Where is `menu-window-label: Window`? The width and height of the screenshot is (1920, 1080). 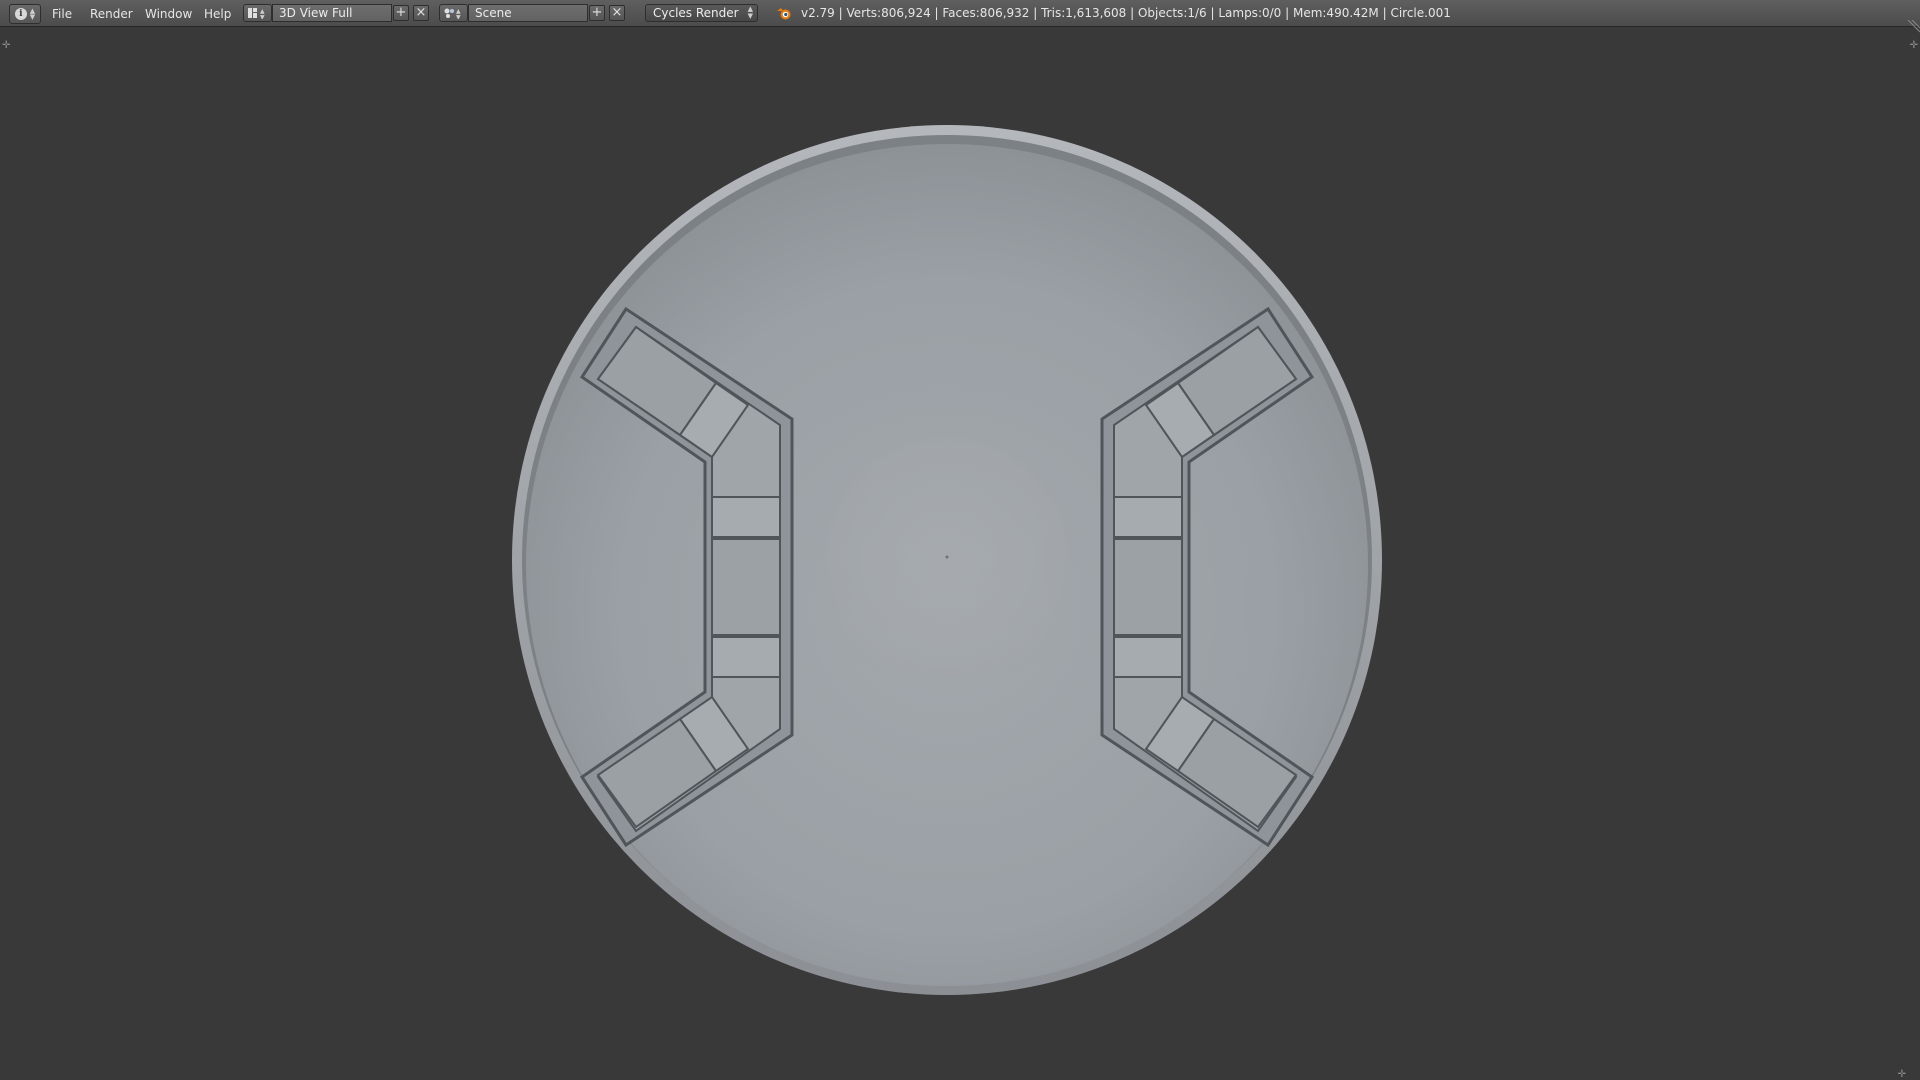
menu-window-label: Window is located at coordinates (169, 13).